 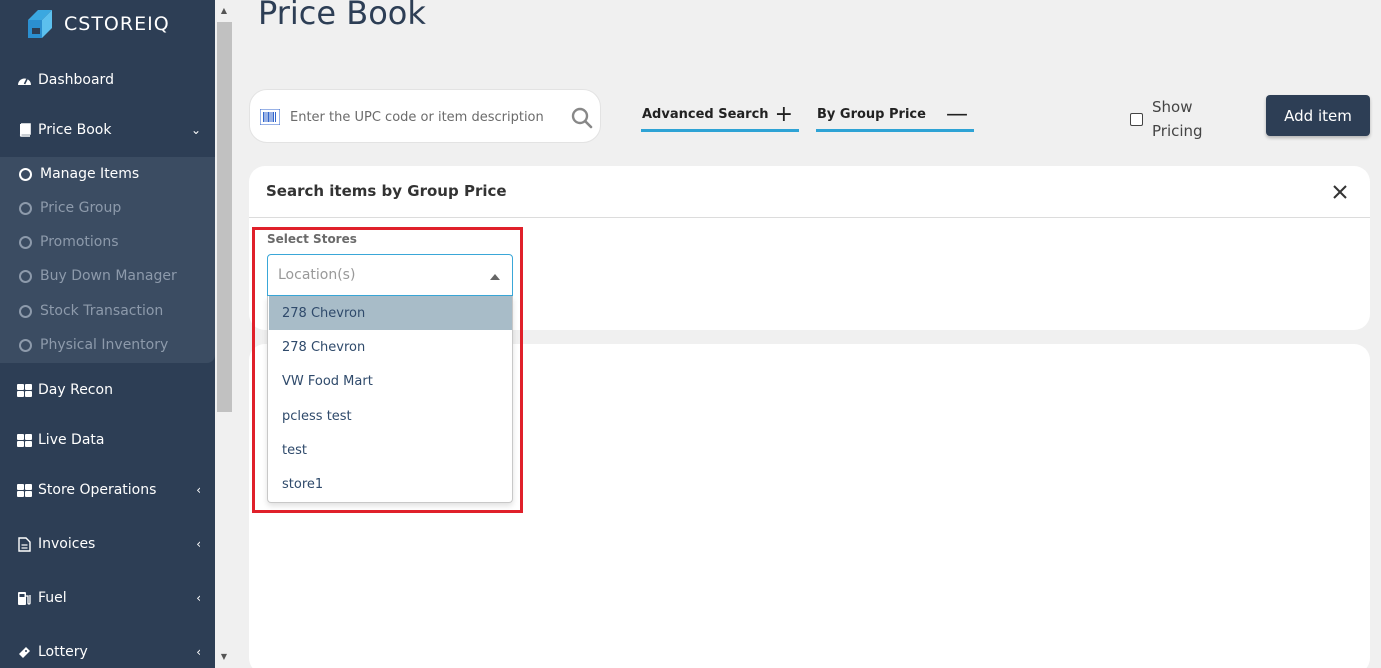 I want to click on select-stores-label: Select Stores, so click(x=312, y=239).